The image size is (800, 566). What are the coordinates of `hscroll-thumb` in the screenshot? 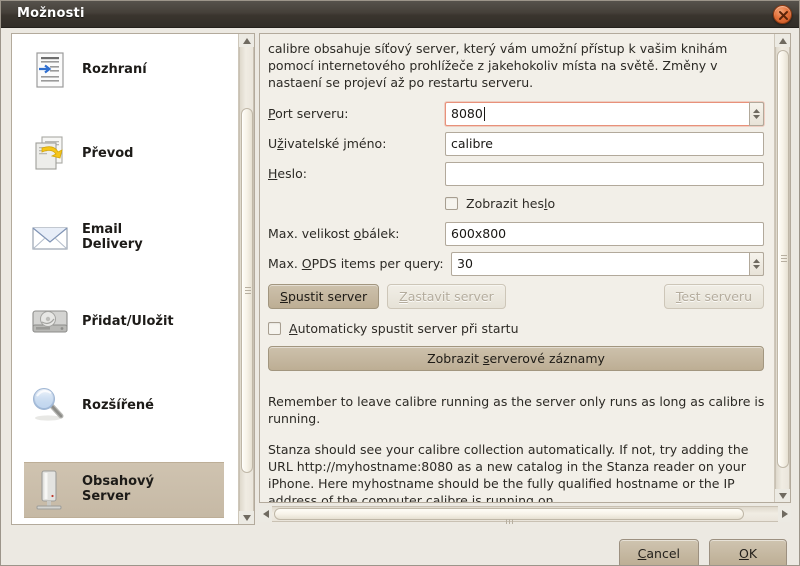 It's located at (509, 516).